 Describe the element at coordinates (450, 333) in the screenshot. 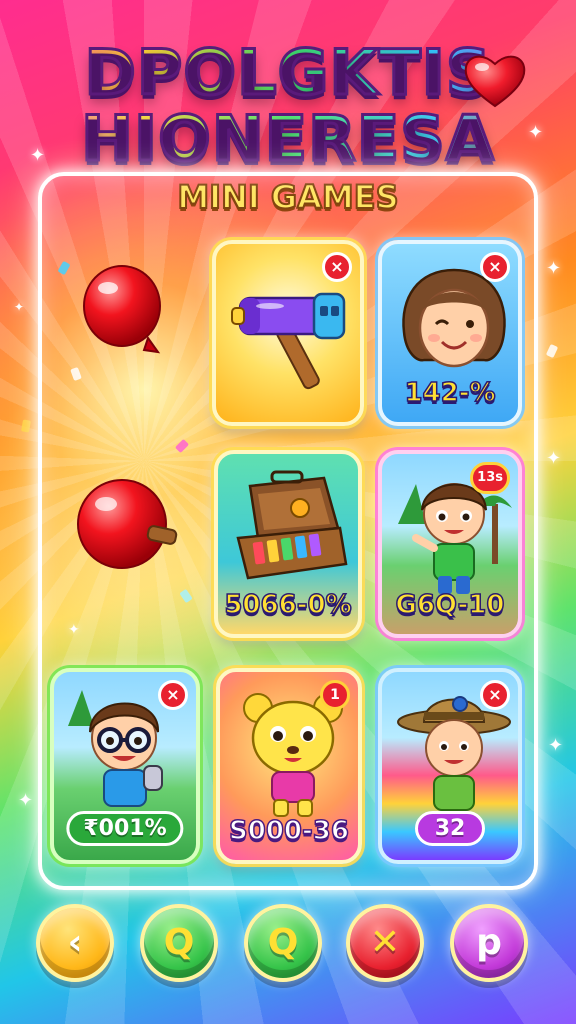

I see `face-game-tile: × 142-%` at that location.